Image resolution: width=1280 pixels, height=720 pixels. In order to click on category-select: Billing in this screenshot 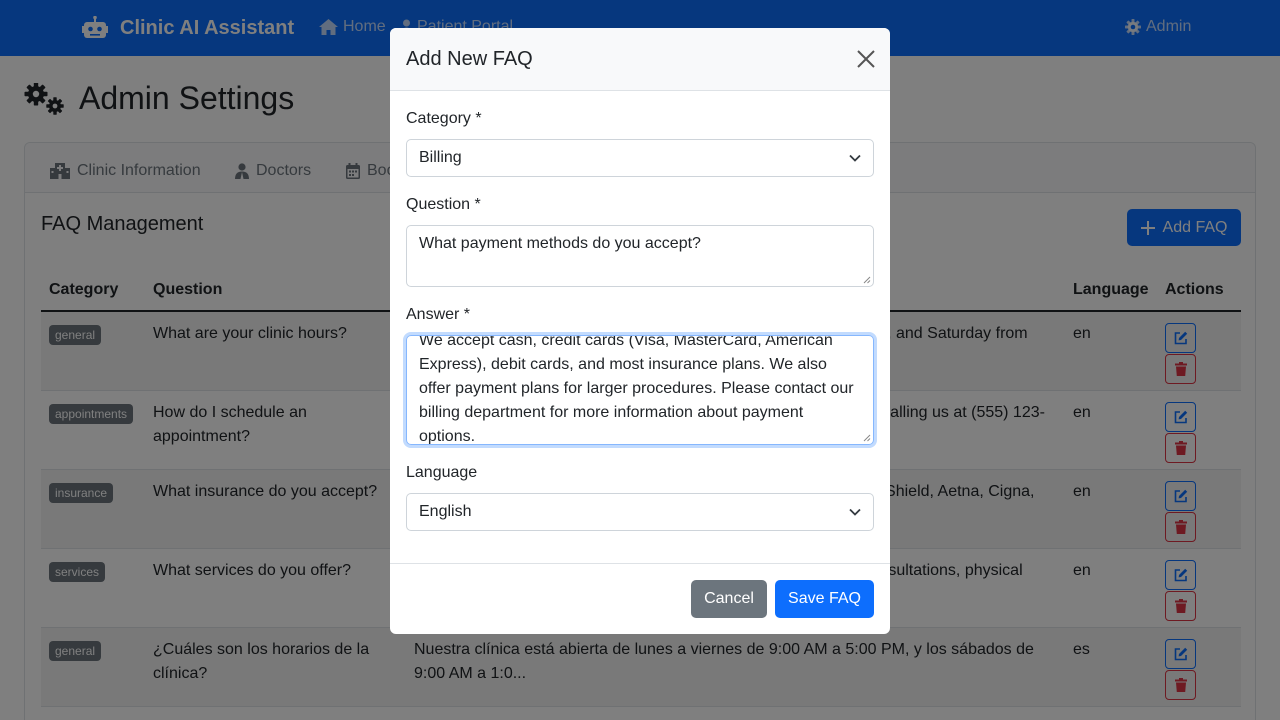, I will do `click(640, 158)`.